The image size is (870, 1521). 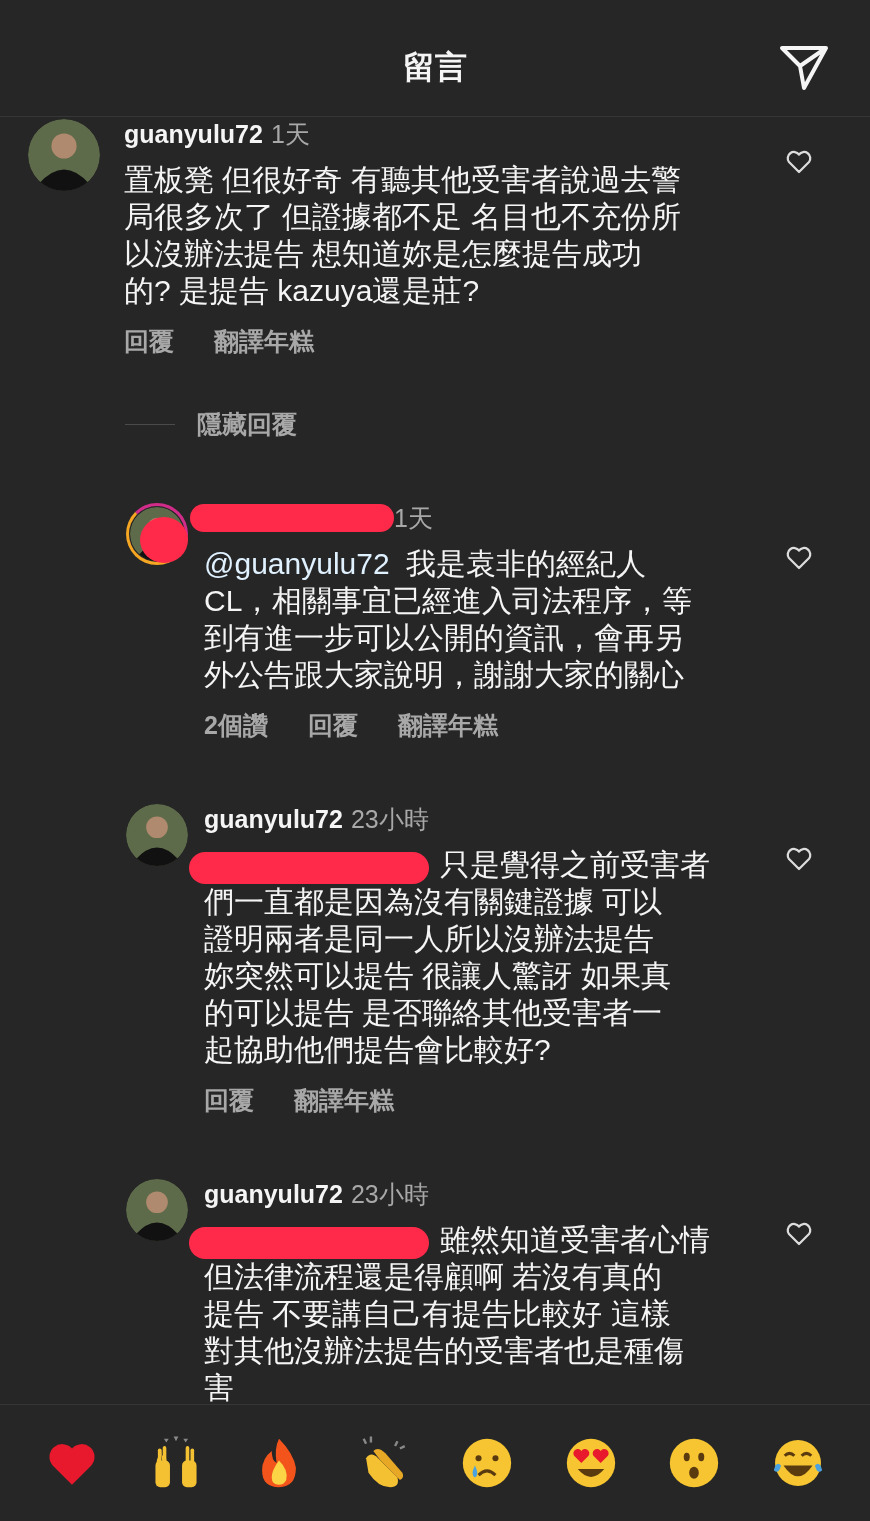 I want to click on comment-text: 只是覺得之前受害者 們一直都是因為沒有關鍵證據 可以 證明兩者是同一人所以沒辦法提告 妳突然可以提告 很讓人驚訝 如果真 的可以提告 是否聯絡其他受害者一 起協助他們提告會比較好?, so click(x=457, y=957).